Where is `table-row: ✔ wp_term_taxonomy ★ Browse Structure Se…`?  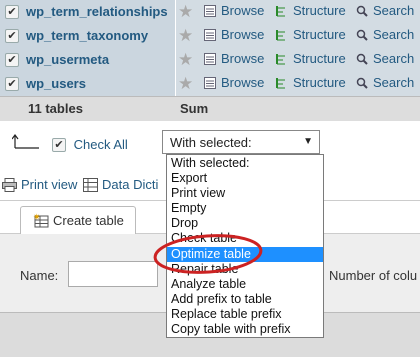 table-row: ✔ wp_term_taxonomy ★ Browse Structure Se… is located at coordinates (210, 36).